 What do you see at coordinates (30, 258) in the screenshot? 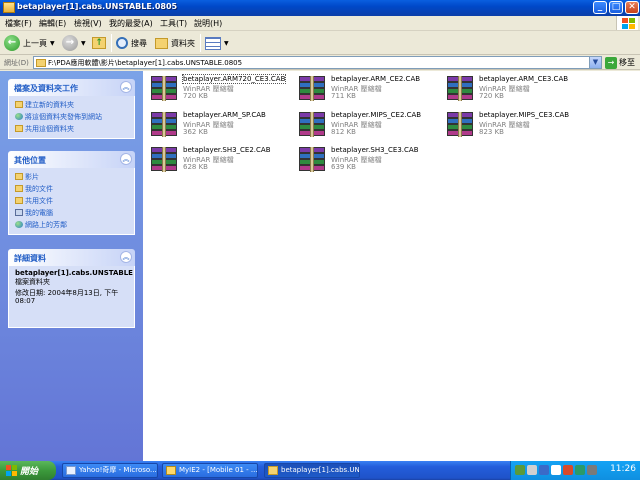
I see `panel-title: 詳細資料` at bounding box center [30, 258].